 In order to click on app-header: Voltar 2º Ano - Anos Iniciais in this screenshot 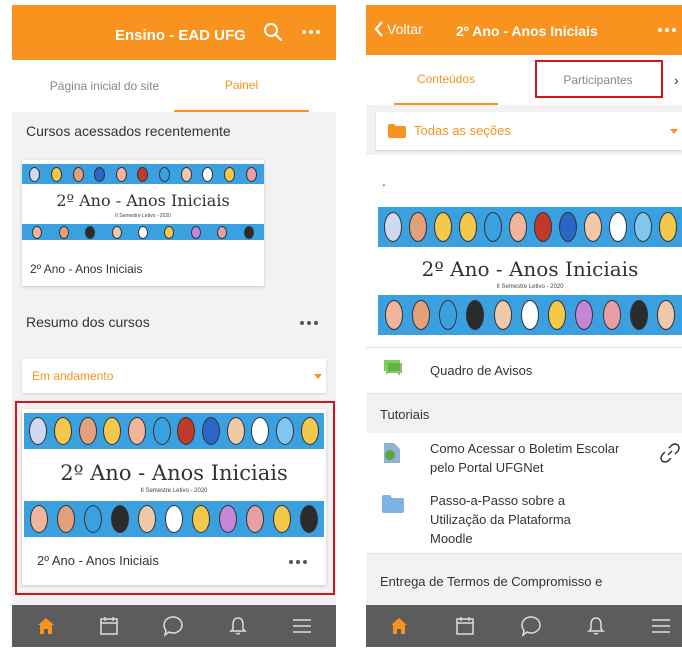, I will do `click(524, 30)`.